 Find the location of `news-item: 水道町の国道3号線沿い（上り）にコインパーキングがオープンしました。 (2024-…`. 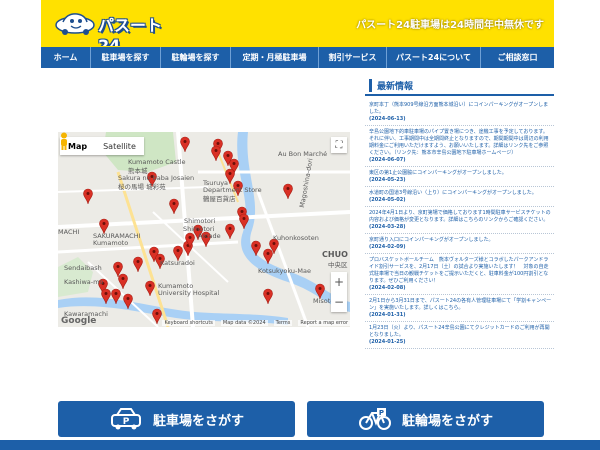

news-item: 水道町の国道3号線沿い（上り）にコインパーキングがオープンしました。 (2024-… is located at coordinates (459, 198).